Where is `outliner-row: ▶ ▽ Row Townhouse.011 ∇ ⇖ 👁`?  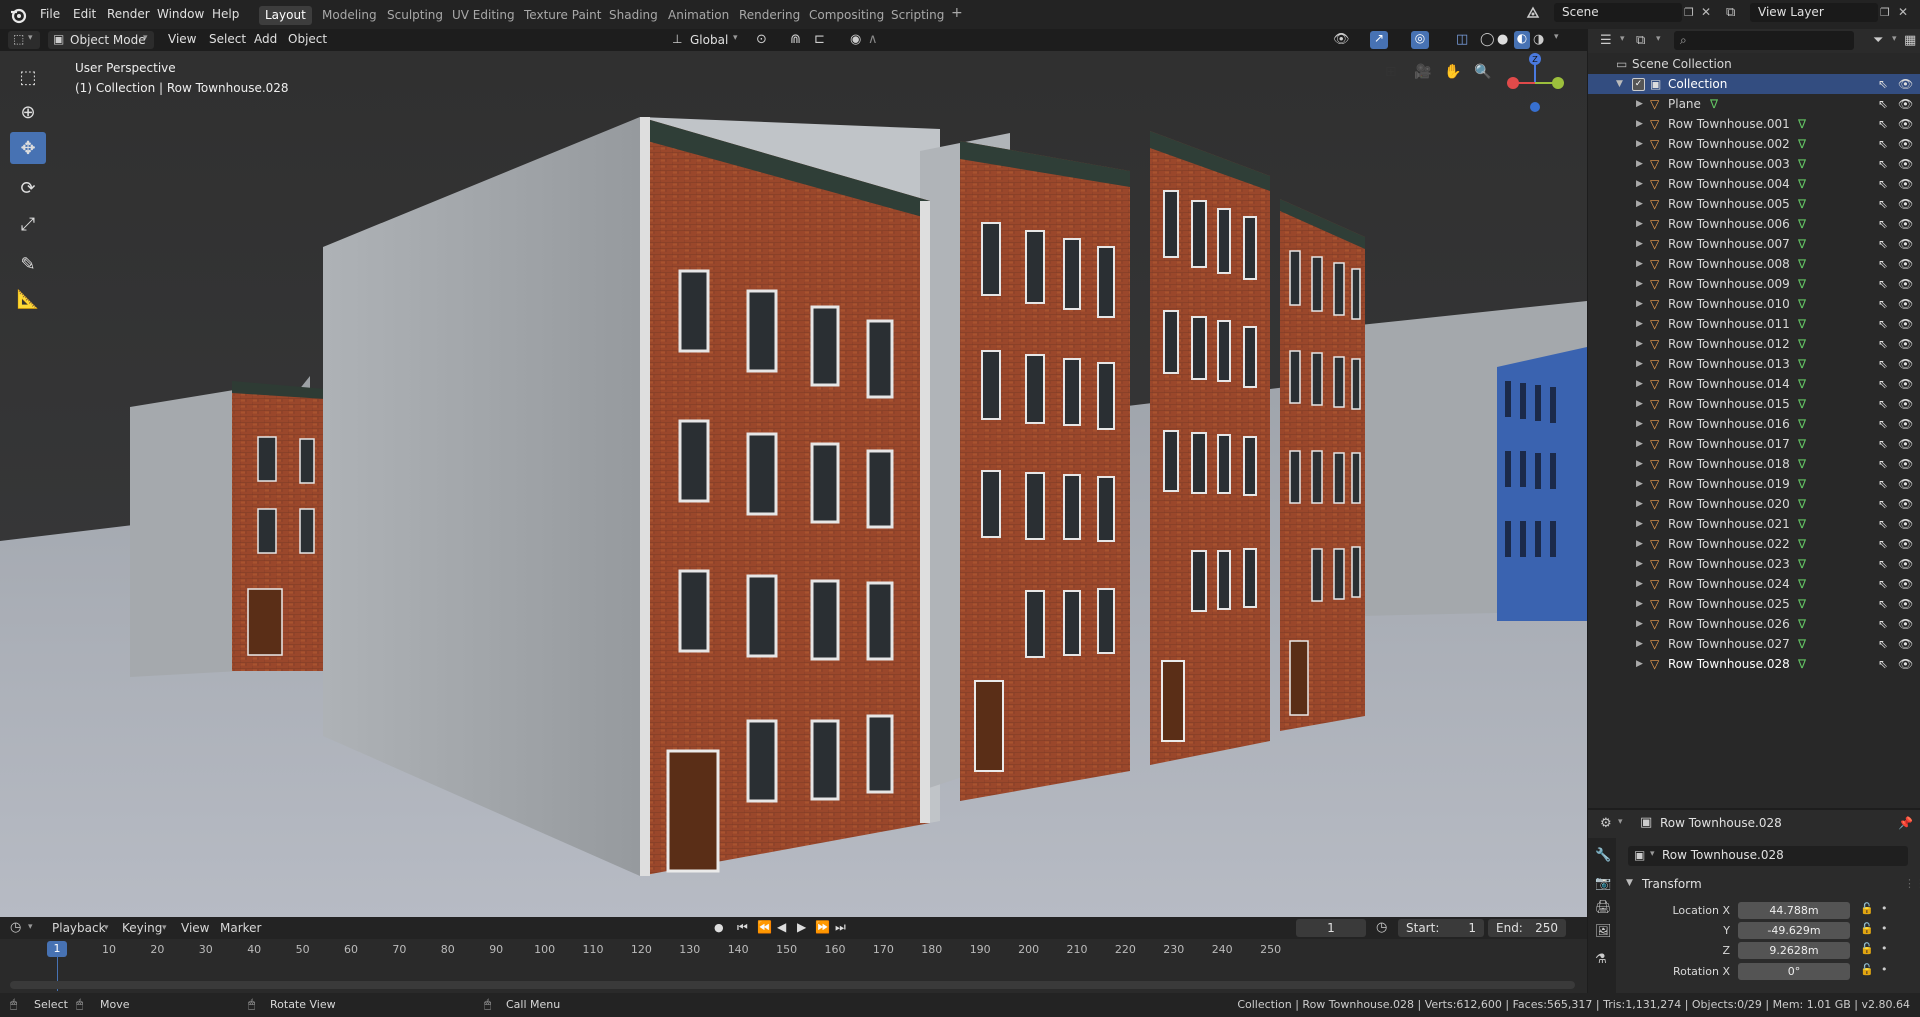
outliner-row: ▶ ▽ Row Townhouse.011 ∇ ⇖ 👁 is located at coordinates (1754, 324).